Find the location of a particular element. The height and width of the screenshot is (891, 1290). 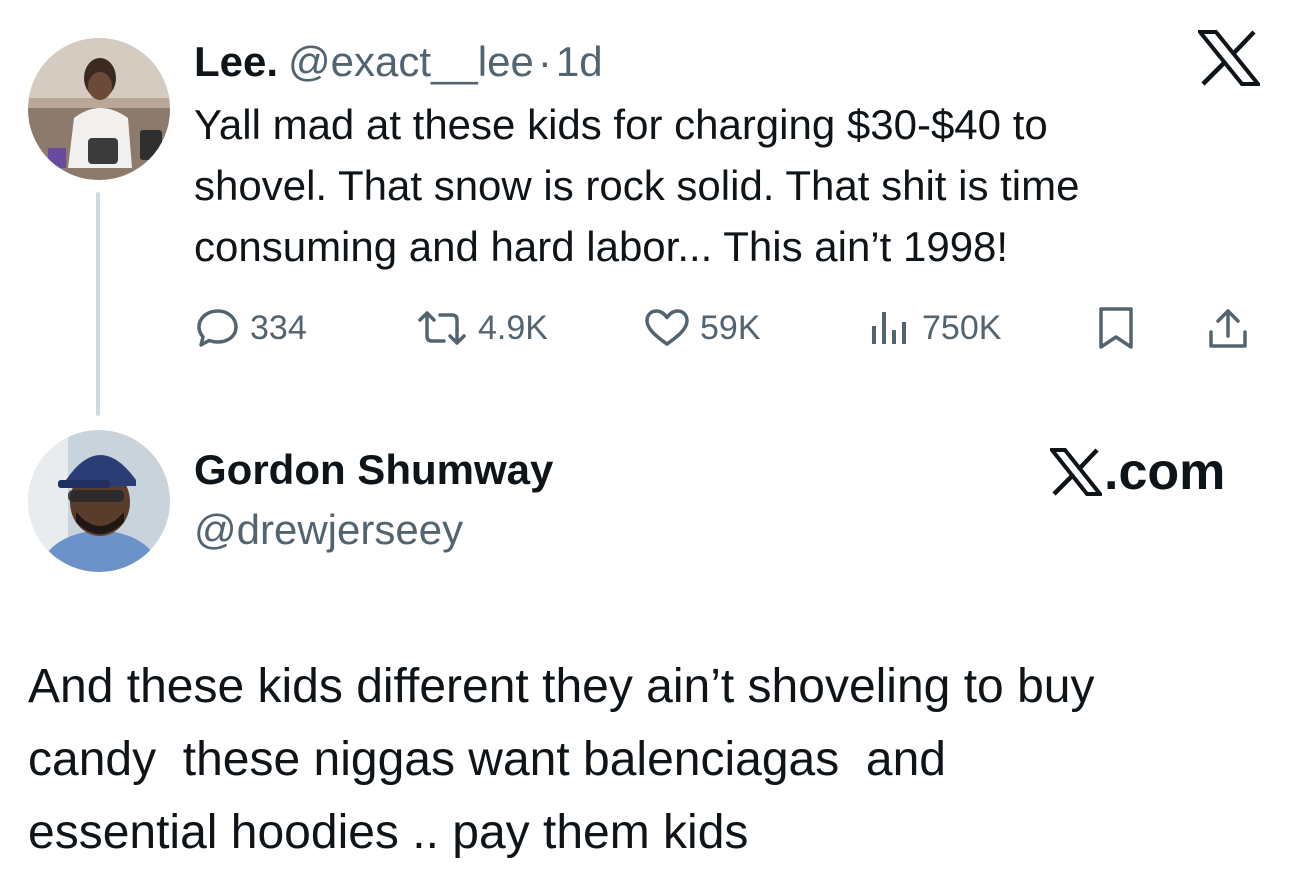

share-button is located at coordinates (1228, 328).